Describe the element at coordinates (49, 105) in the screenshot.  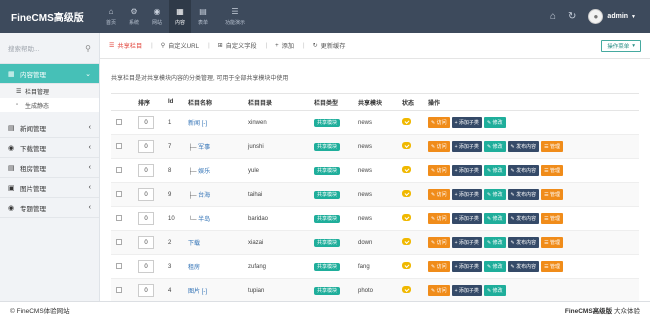
I see `sidebar-item-generate-static: ▫ 生成静态` at that location.